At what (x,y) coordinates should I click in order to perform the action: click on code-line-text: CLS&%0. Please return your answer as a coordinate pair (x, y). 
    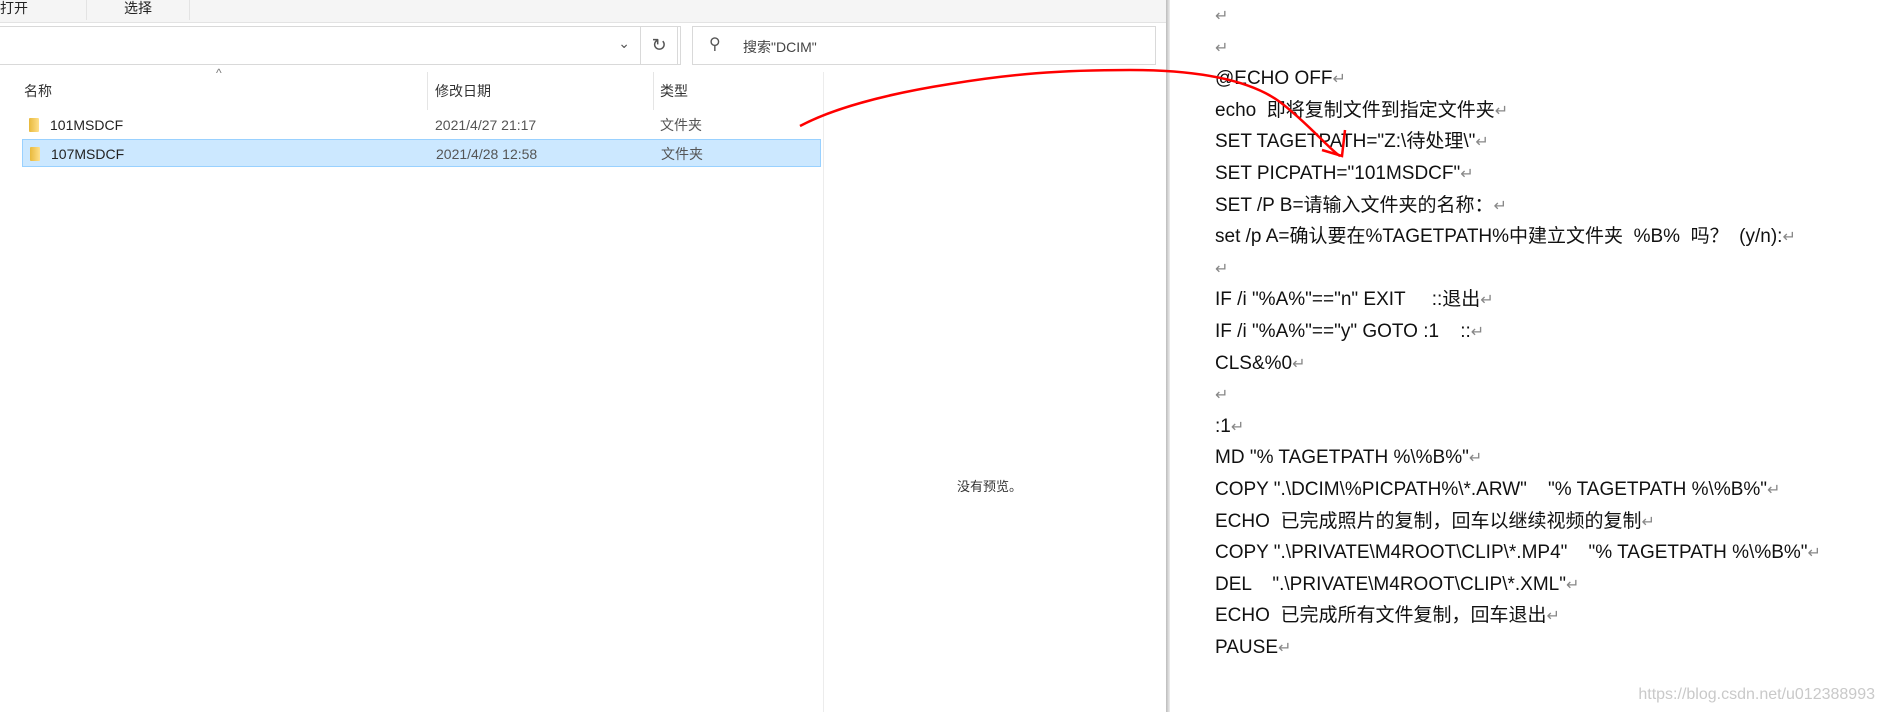
    Looking at the image, I should click on (1254, 363).